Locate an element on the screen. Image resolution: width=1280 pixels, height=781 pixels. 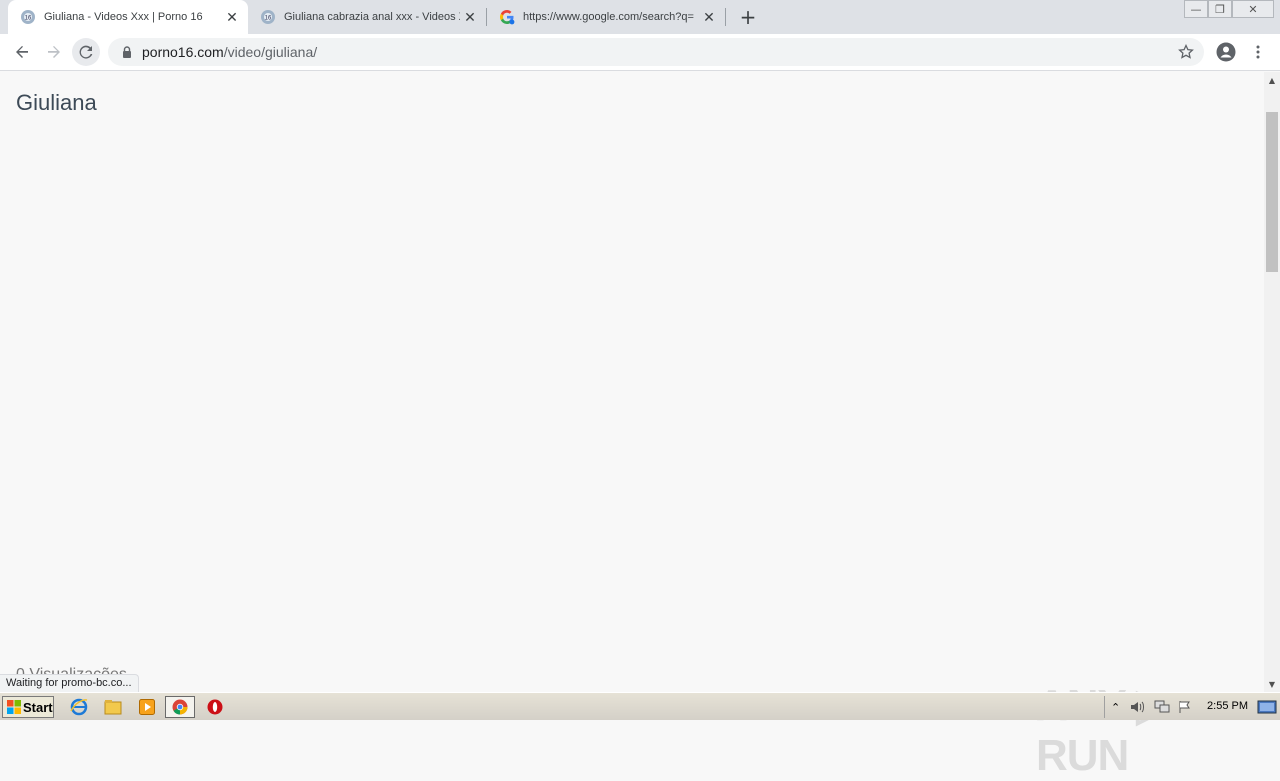
scroll-up-arrow-icon: ▲ is located at coordinates (1272, 80).